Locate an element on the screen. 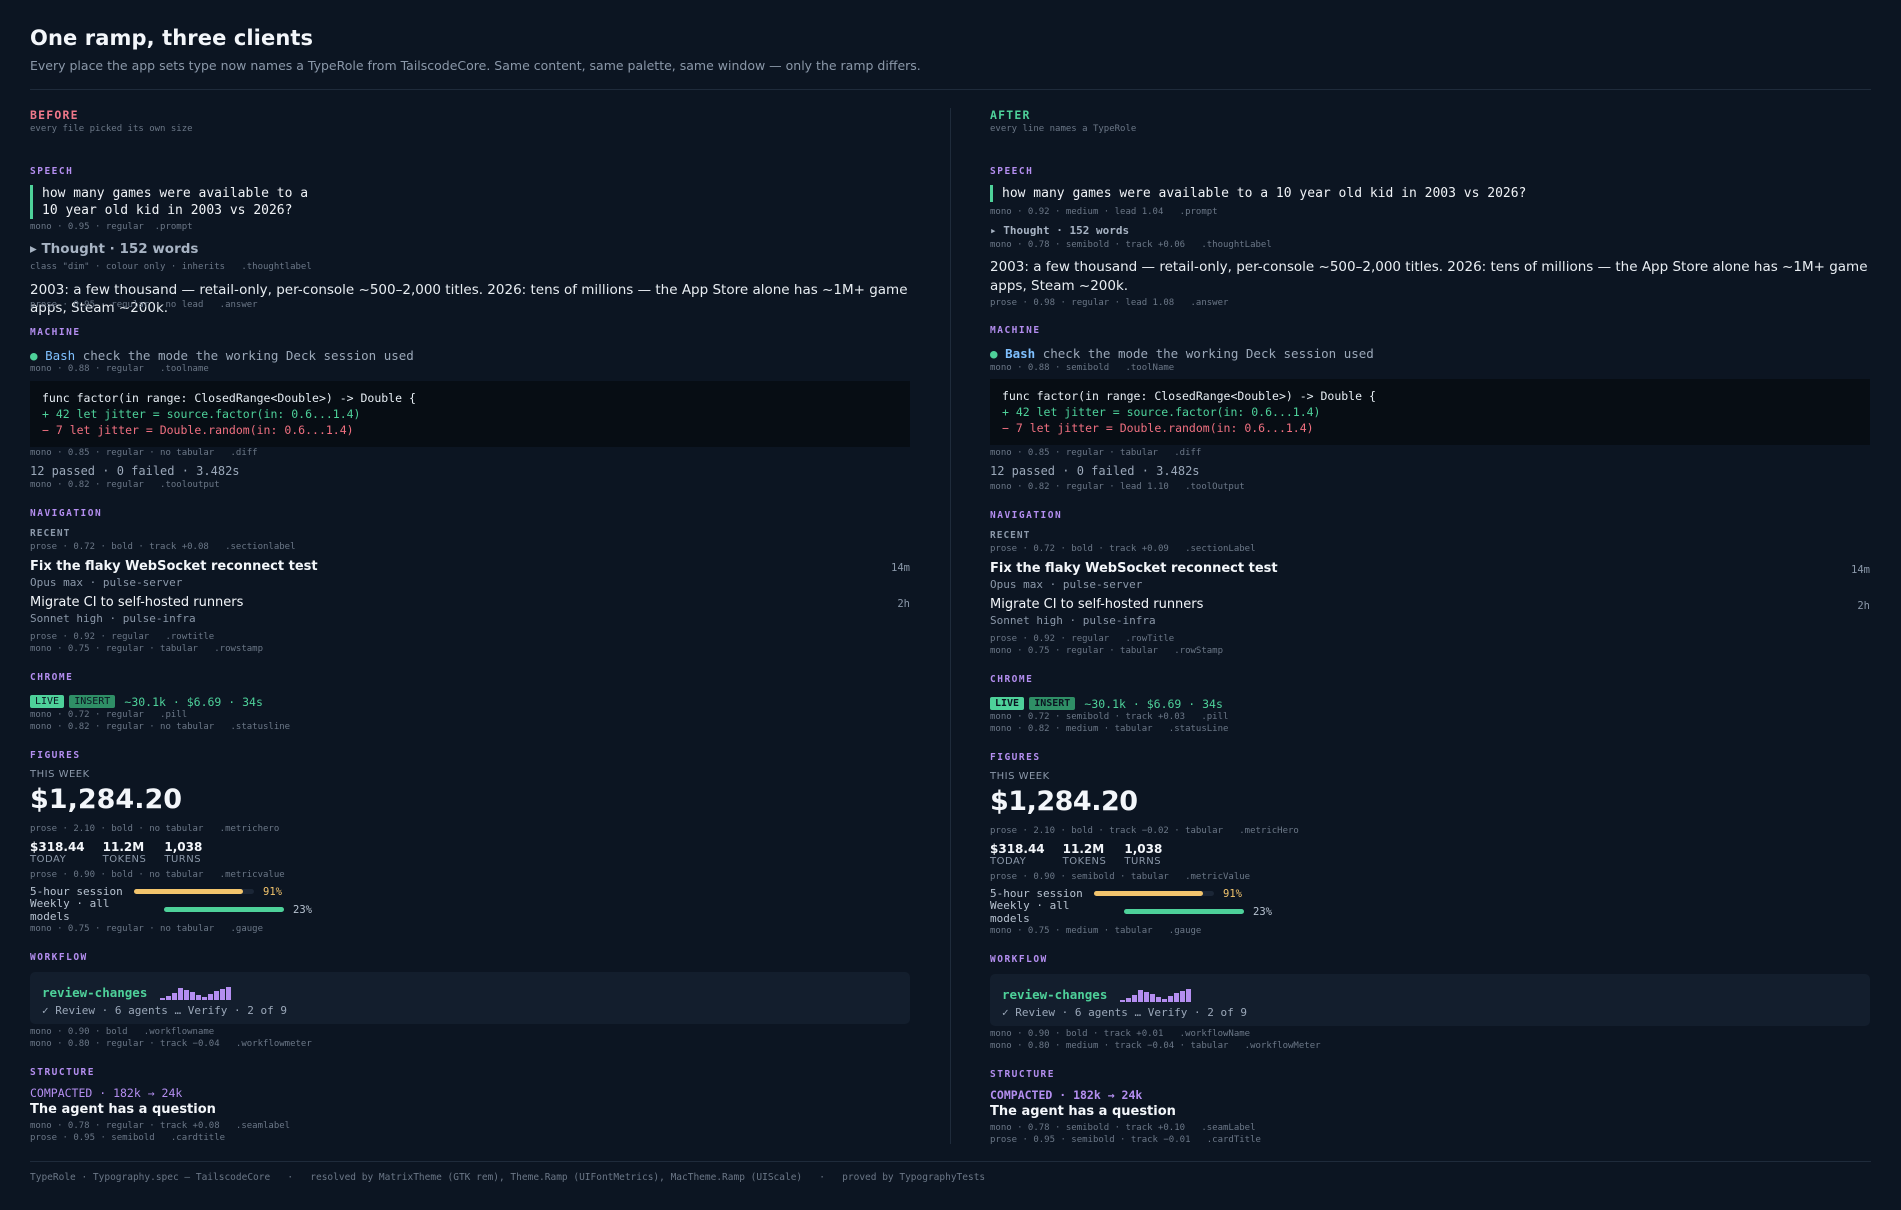  gauge-session: 5-hour session 91% is located at coordinates (1430, 893).